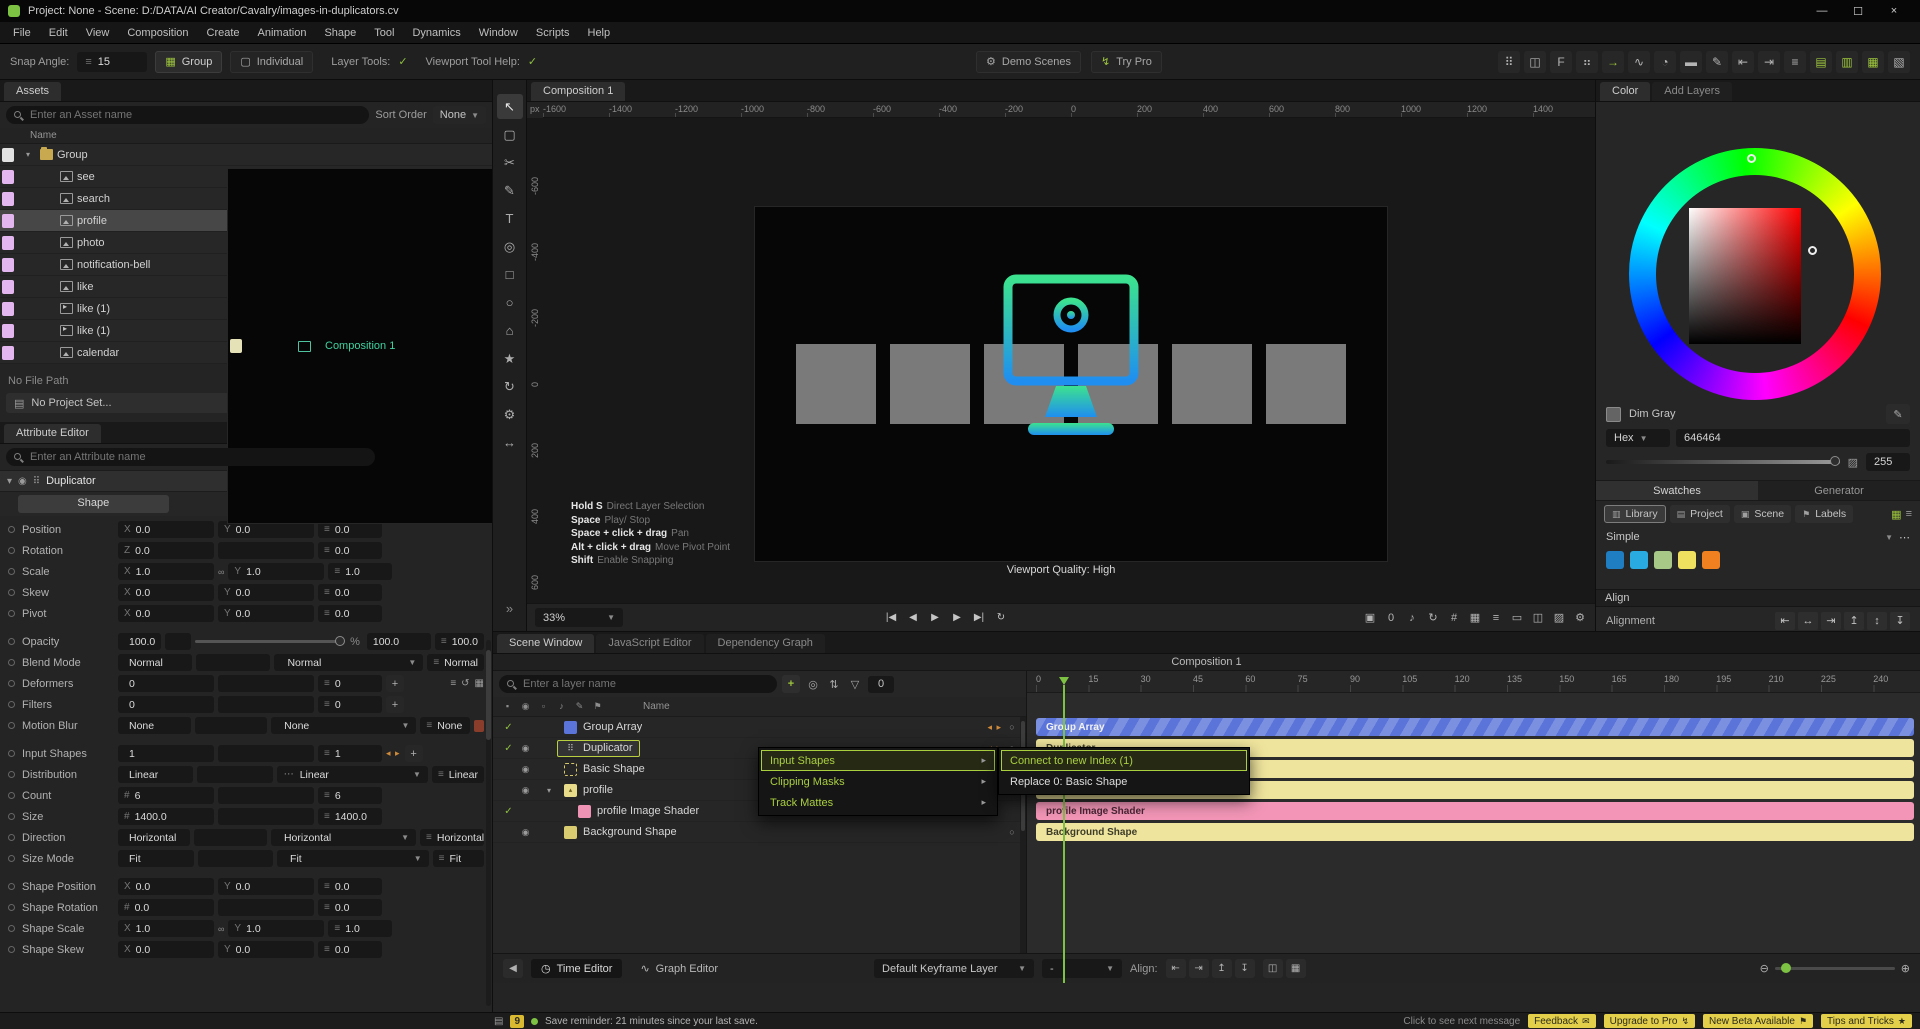 Image resolution: width=1920 pixels, height=1029 pixels. I want to click on attribute-editor-tab: Attribute Editor, so click(52, 433).